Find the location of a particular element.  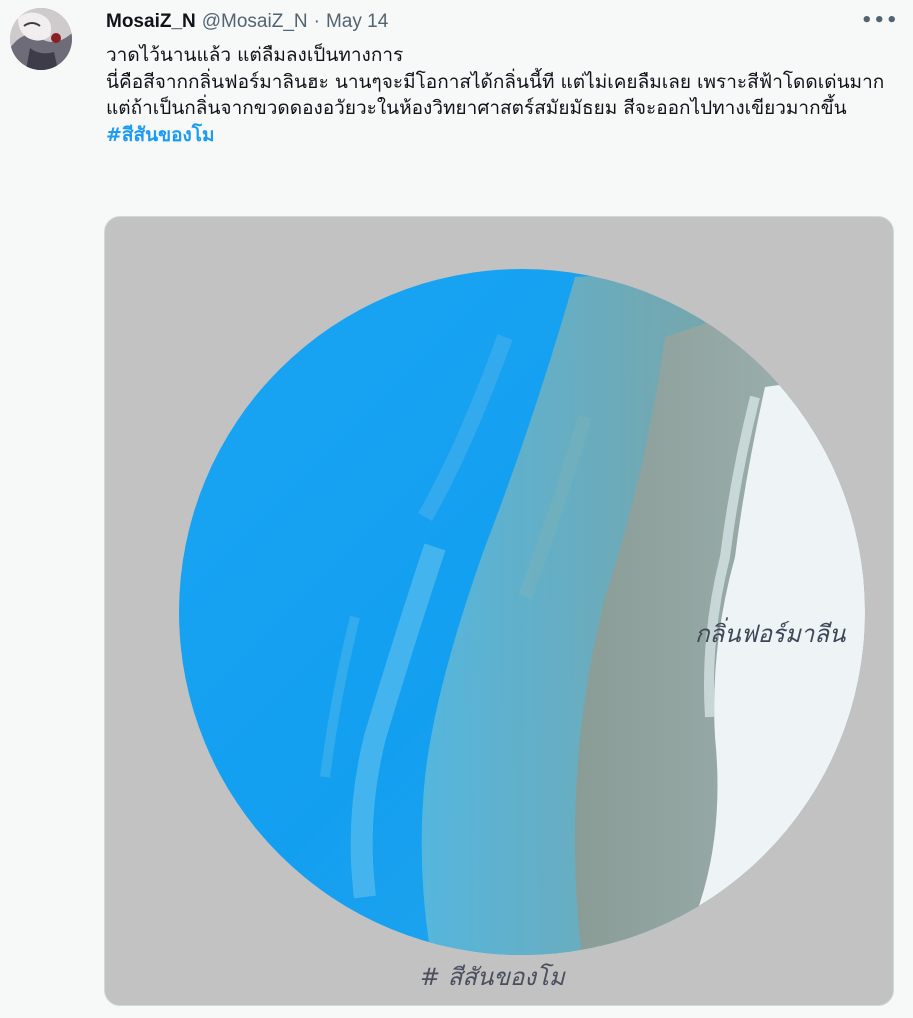

tweet-header: MosaiZ_N @MosaiZ_N · May 14 is located at coordinates (247, 22).